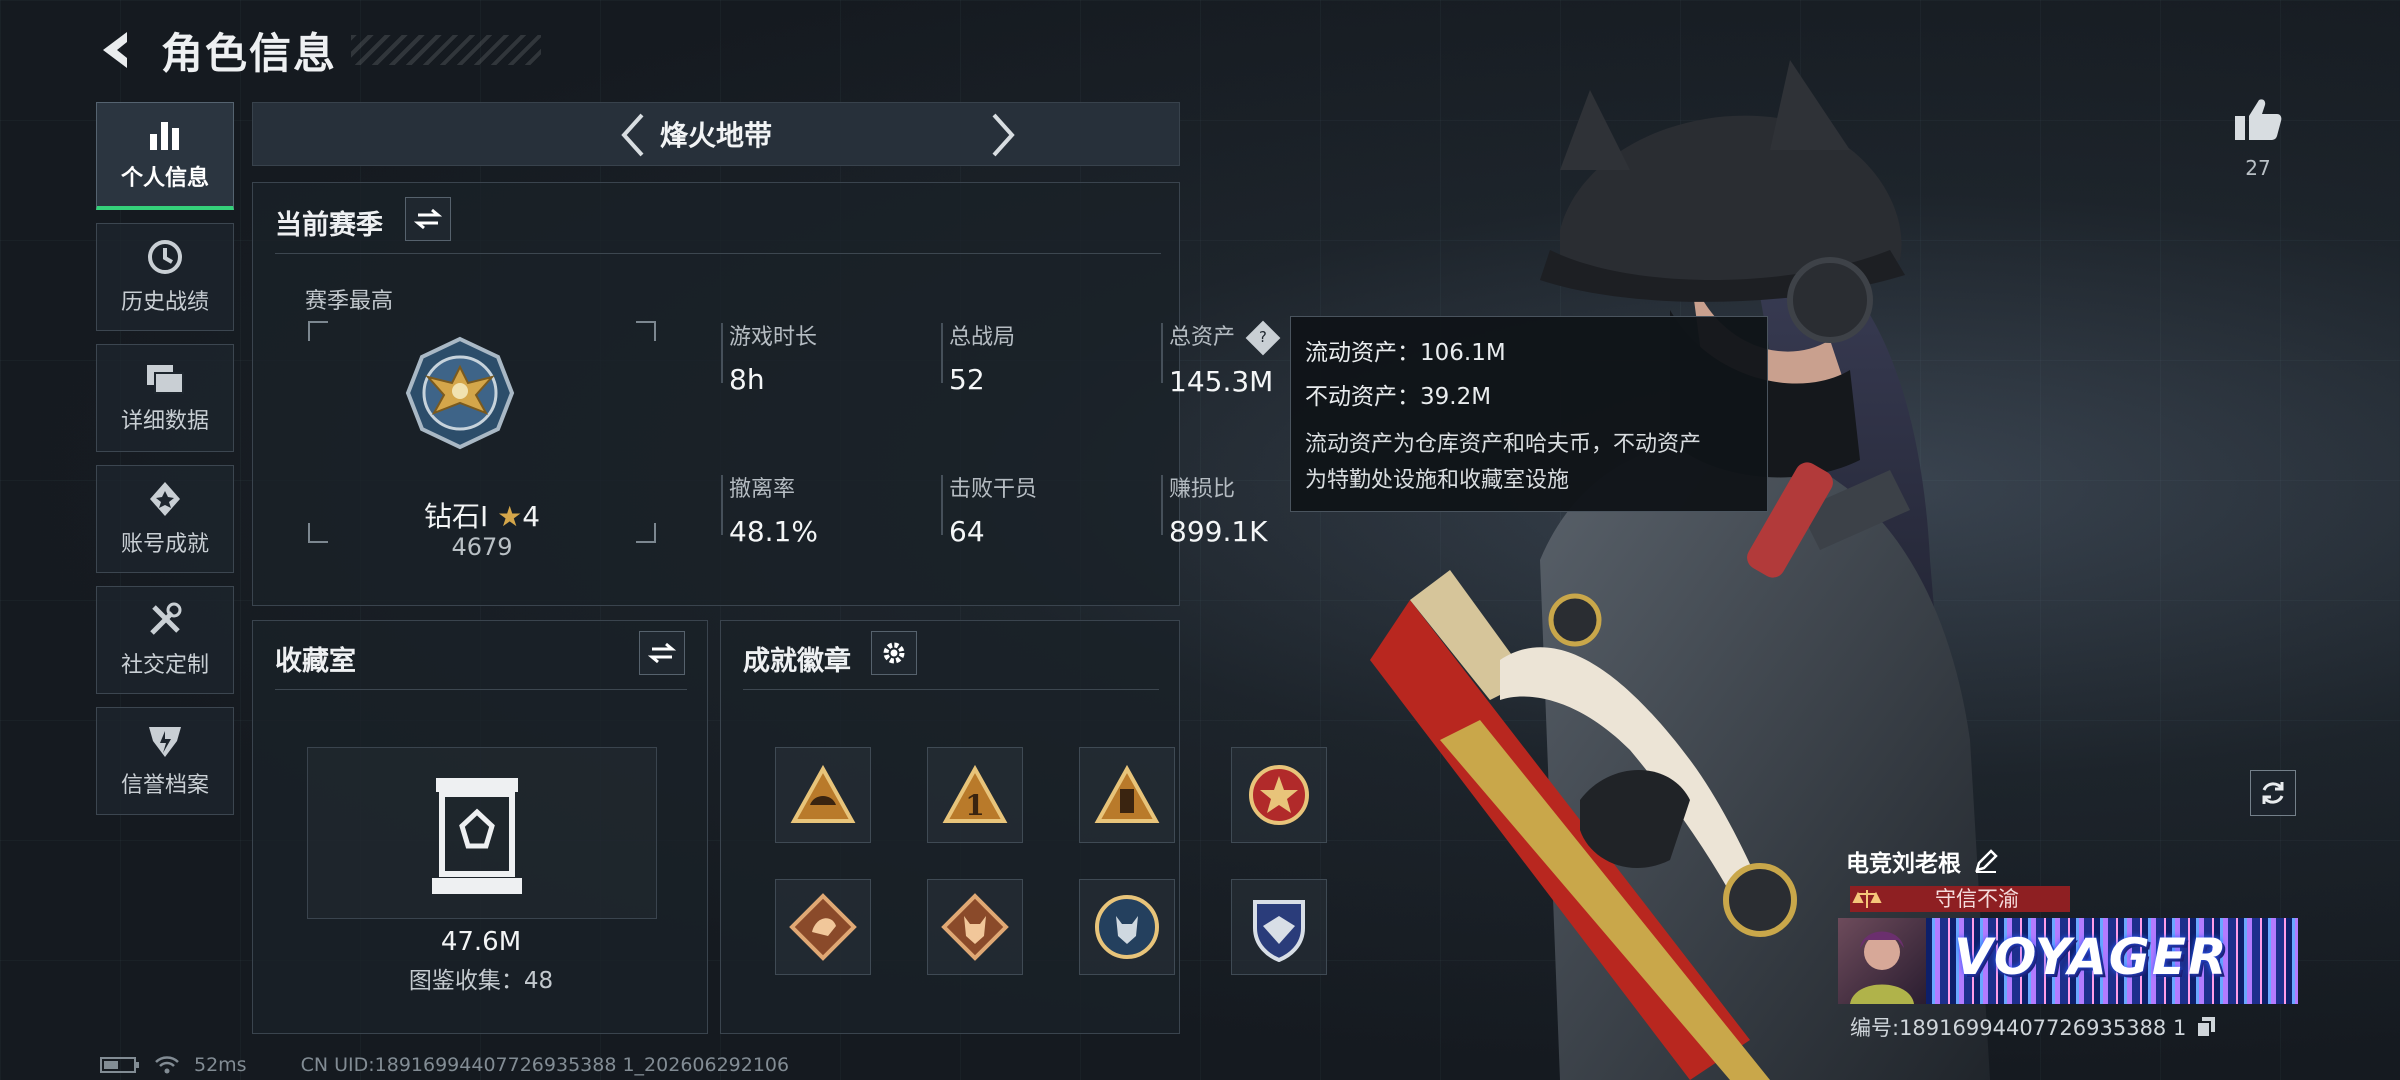 The width and height of the screenshot is (2400, 1080). Describe the element at coordinates (481, 942) in the screenshot. I see `collection-value: 47.6M` at that location.